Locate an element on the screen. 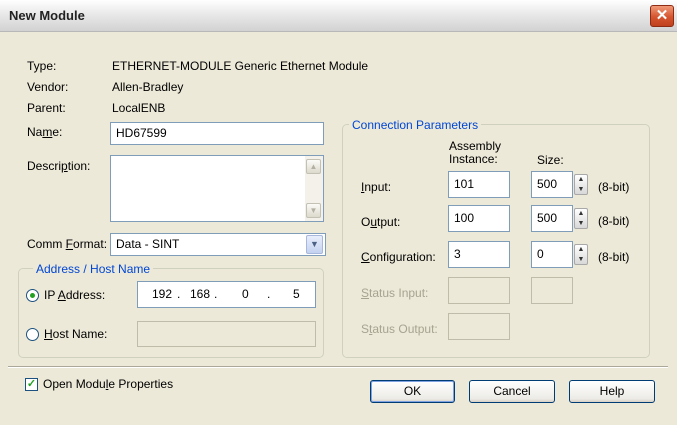 This screenshot has width=677, height=425. input-instance-input: 101 is located at coordinates (479, 184).